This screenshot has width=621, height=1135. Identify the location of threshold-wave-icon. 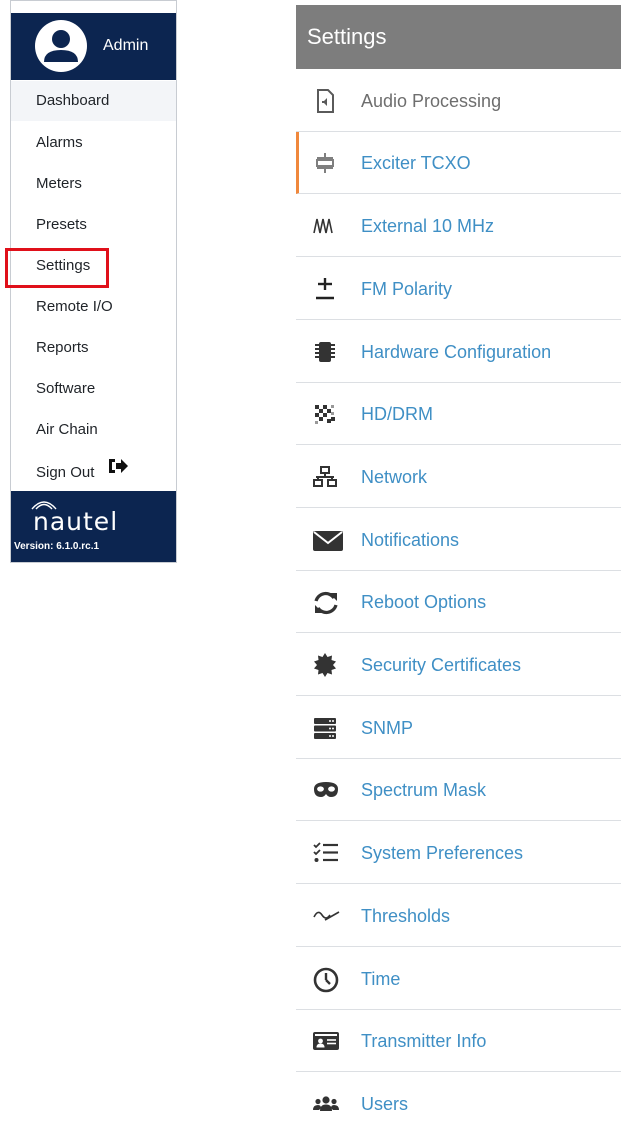
(326, 916).